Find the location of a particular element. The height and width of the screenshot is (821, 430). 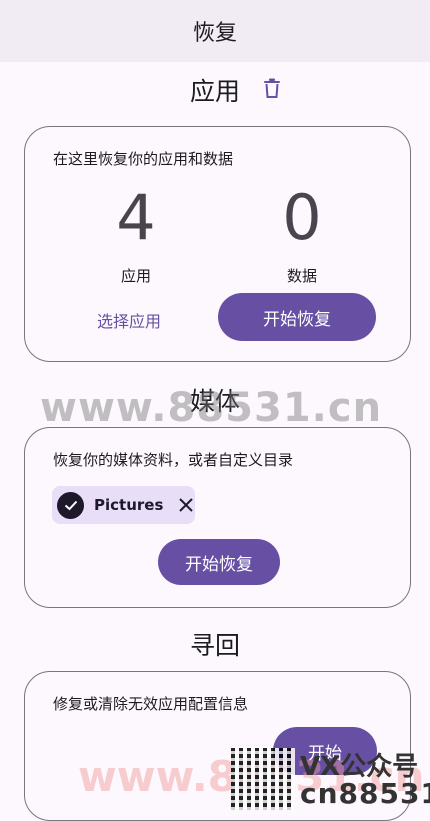

retrieve-section-title: 寻回 is located at coordinates (214, 645).